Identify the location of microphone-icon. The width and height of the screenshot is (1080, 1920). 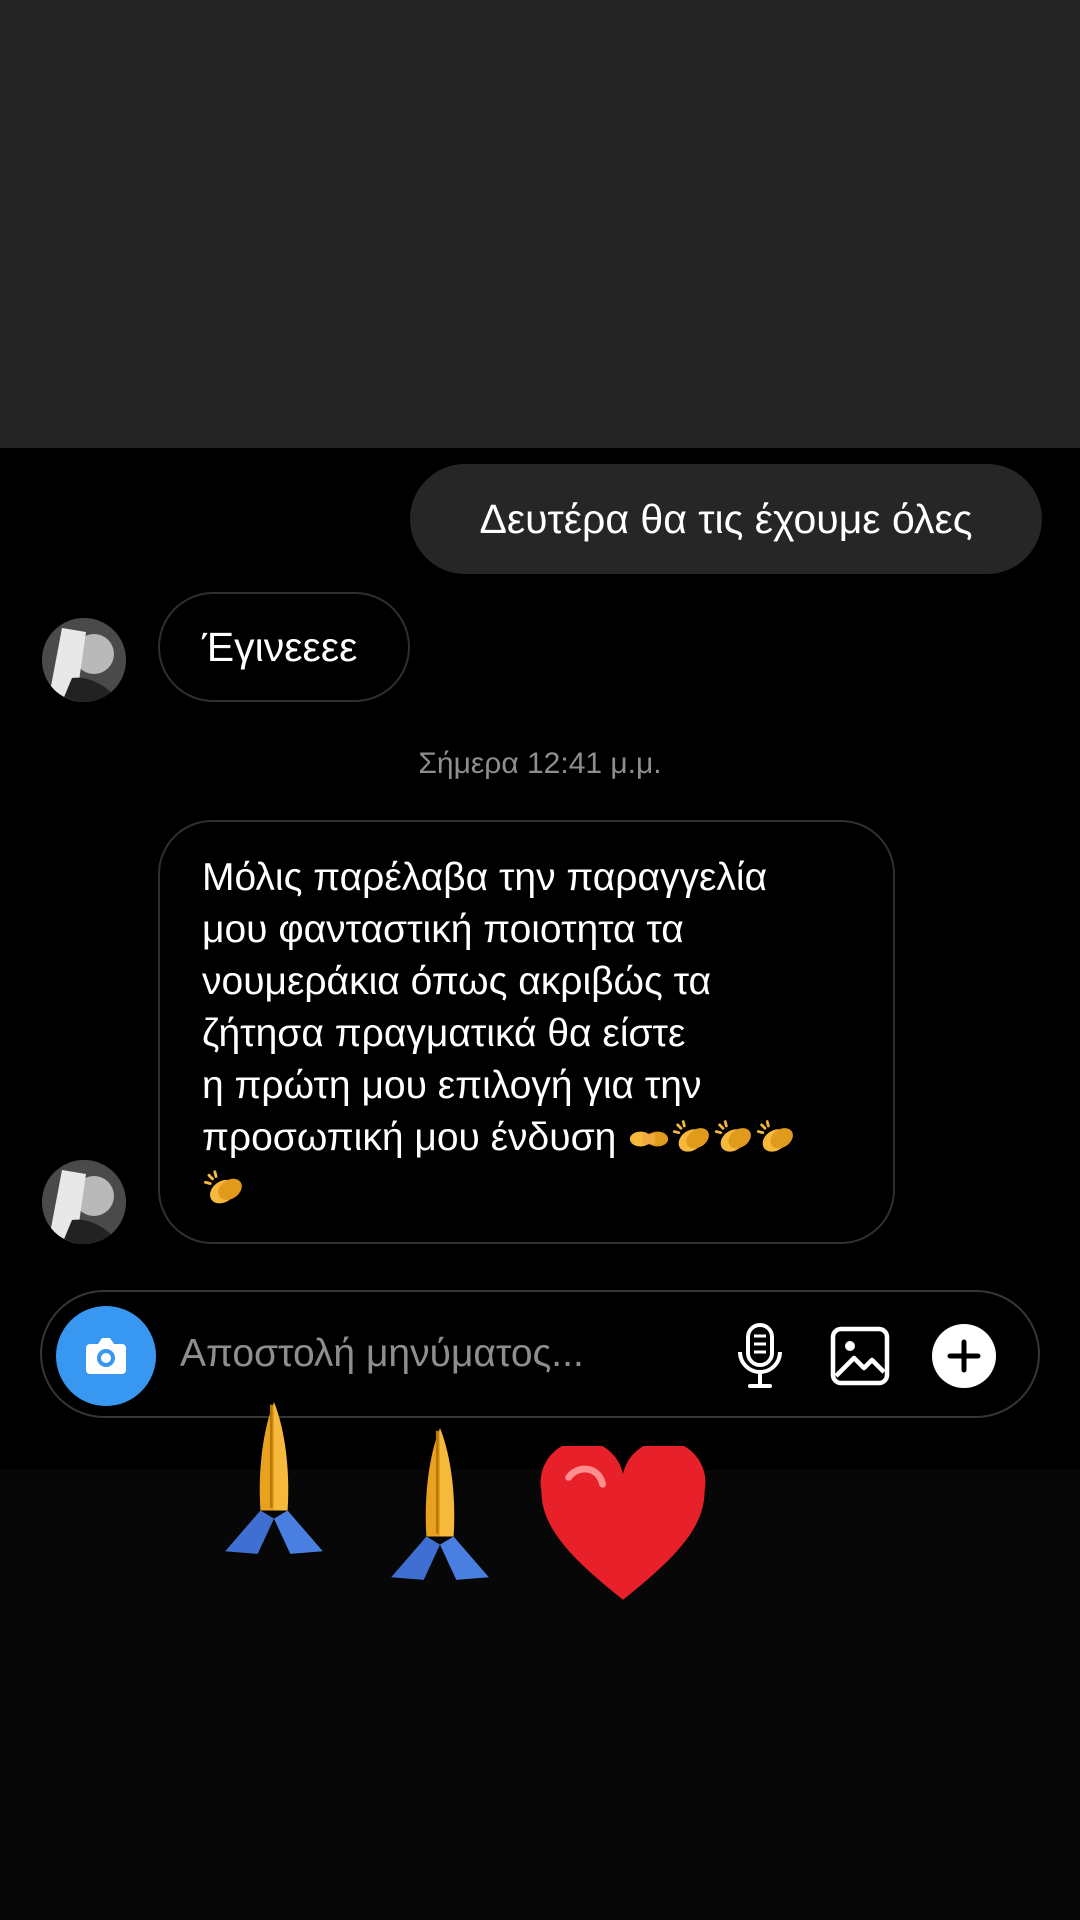
(760, 1355).